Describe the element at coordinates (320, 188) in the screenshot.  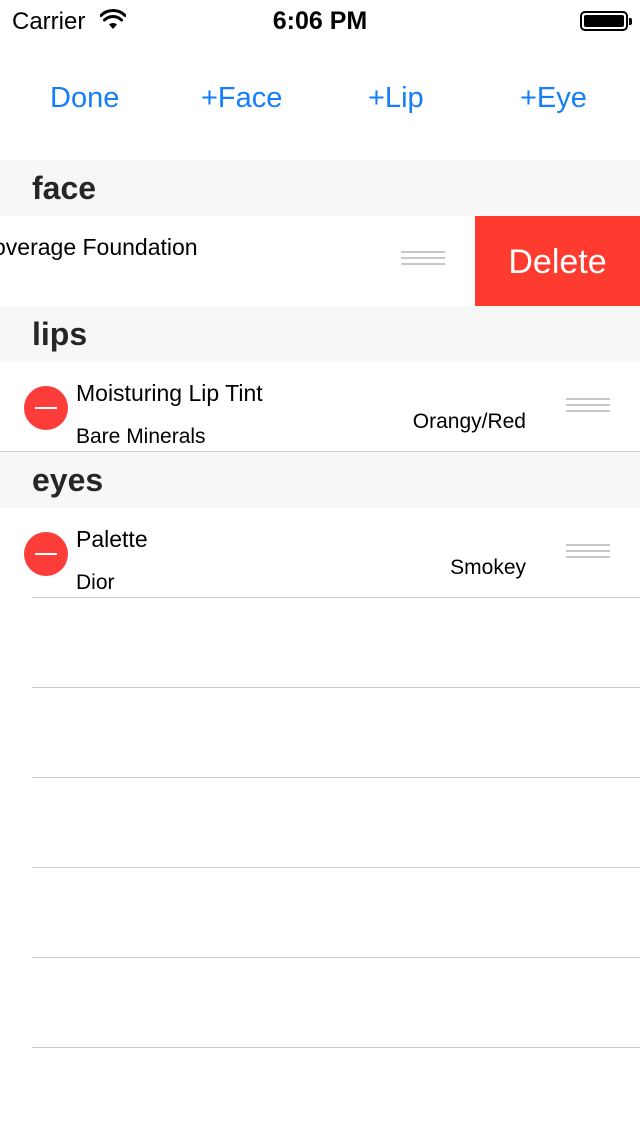
I see `section-header-face: face` at that location.